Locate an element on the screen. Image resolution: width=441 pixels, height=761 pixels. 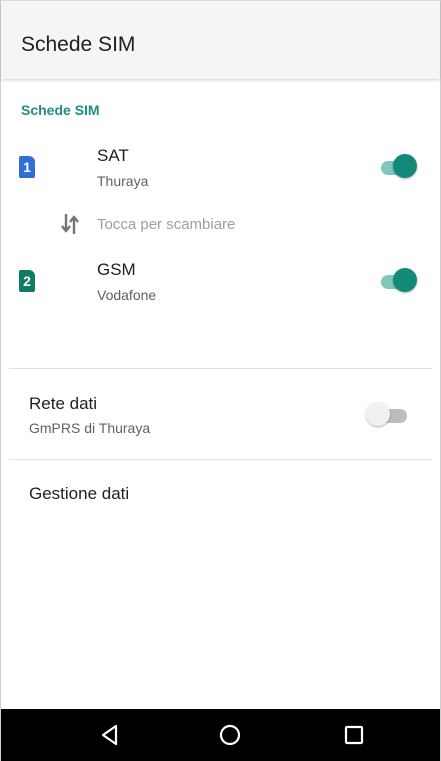
app-bar: Schede SIM is located at coordinates (220, 39).